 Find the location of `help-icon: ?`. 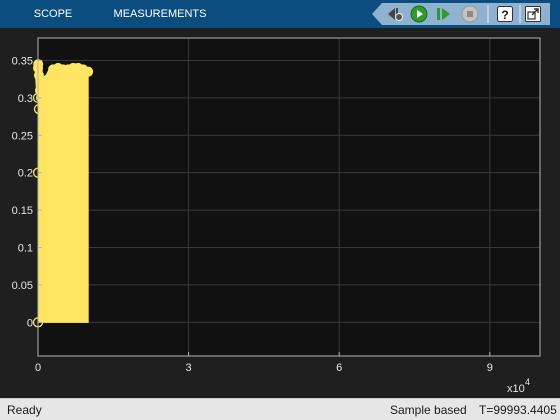

help-icon: ? is located at coordinates (505, 14).